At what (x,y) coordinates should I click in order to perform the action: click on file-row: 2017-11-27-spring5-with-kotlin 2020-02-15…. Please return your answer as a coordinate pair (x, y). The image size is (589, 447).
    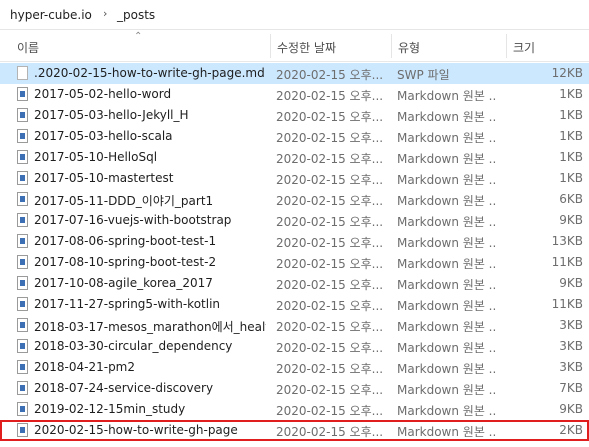
    Looking at the image, I should click on (294, 304).